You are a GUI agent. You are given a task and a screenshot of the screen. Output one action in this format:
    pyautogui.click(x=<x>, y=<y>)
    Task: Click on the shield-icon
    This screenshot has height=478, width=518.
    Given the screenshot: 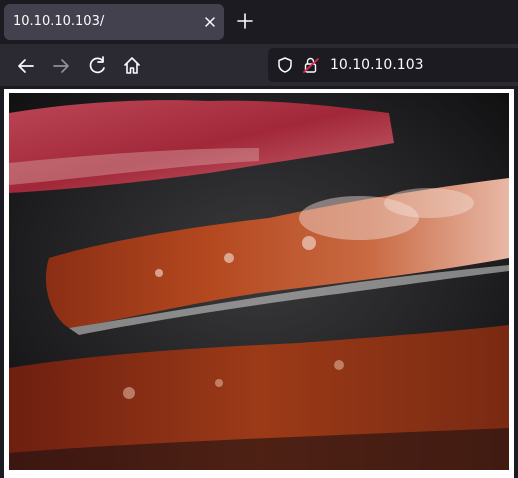 What is the action you would take?
    pyautogui.click(x=285, y=65)
    